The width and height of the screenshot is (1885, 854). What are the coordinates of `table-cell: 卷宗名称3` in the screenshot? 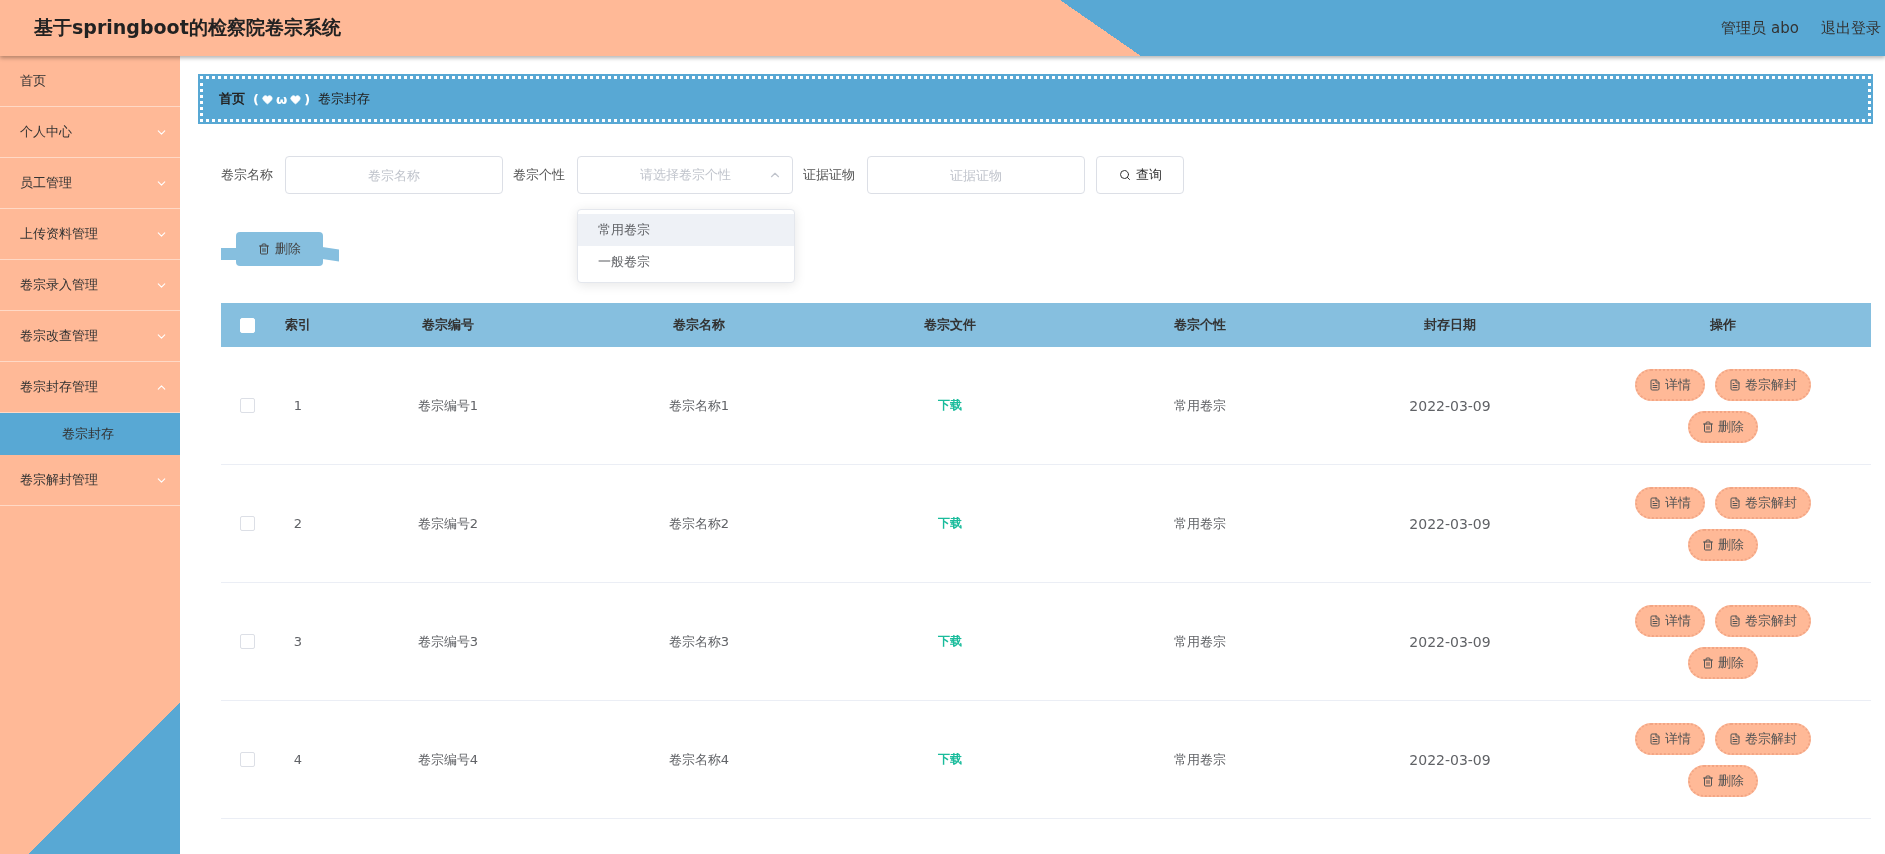 It's located at (699, 641).